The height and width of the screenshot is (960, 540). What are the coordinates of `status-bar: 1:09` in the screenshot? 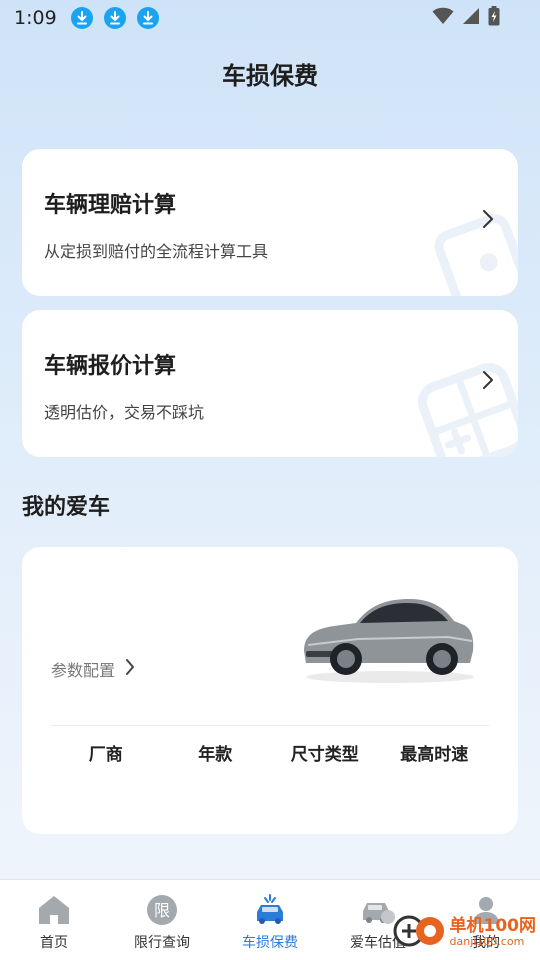 It's located at (270, 18).